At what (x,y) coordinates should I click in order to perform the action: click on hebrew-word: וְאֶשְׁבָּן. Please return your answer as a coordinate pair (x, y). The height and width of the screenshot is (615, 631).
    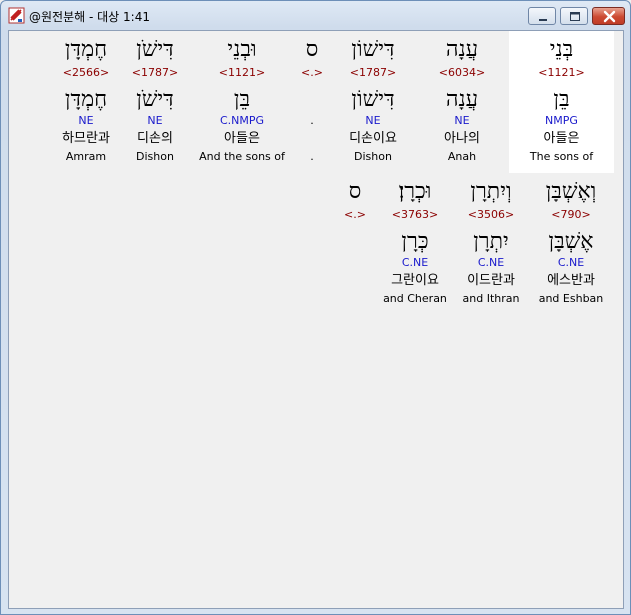
    Looking at the image, I should click on (571, 191).